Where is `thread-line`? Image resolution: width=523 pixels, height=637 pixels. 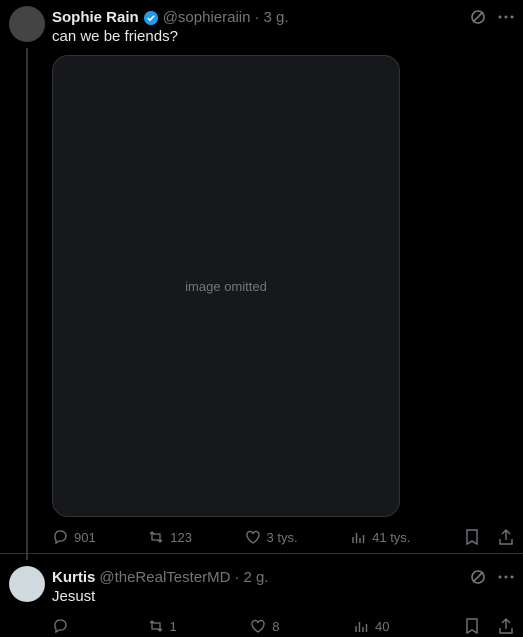
thread-line is located at coordinates (27, 304).